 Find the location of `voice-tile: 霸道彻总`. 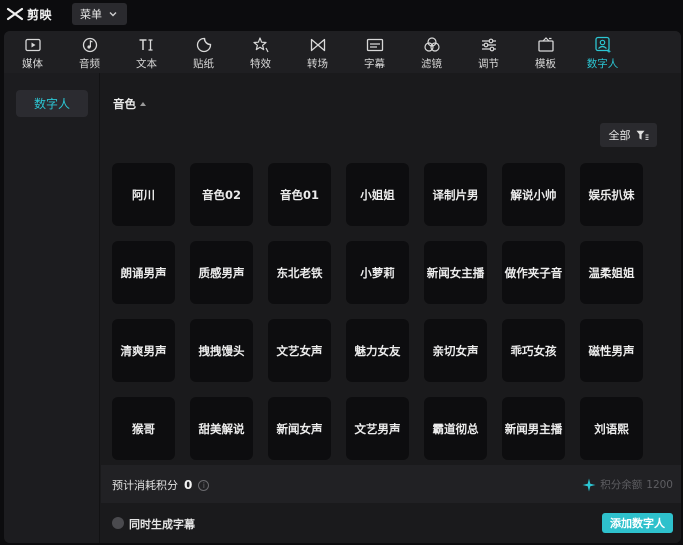

voice-tile: 霸道彻总 is located at coordinates (455, 428).